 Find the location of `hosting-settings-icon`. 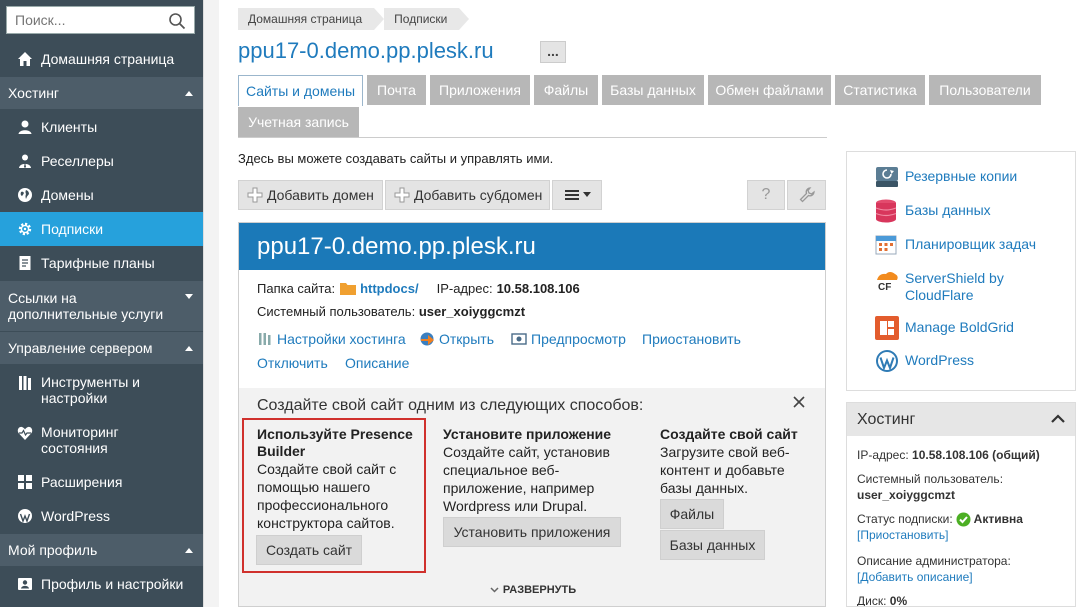

hosting-settings-icon is located at coordinates (265, 339).